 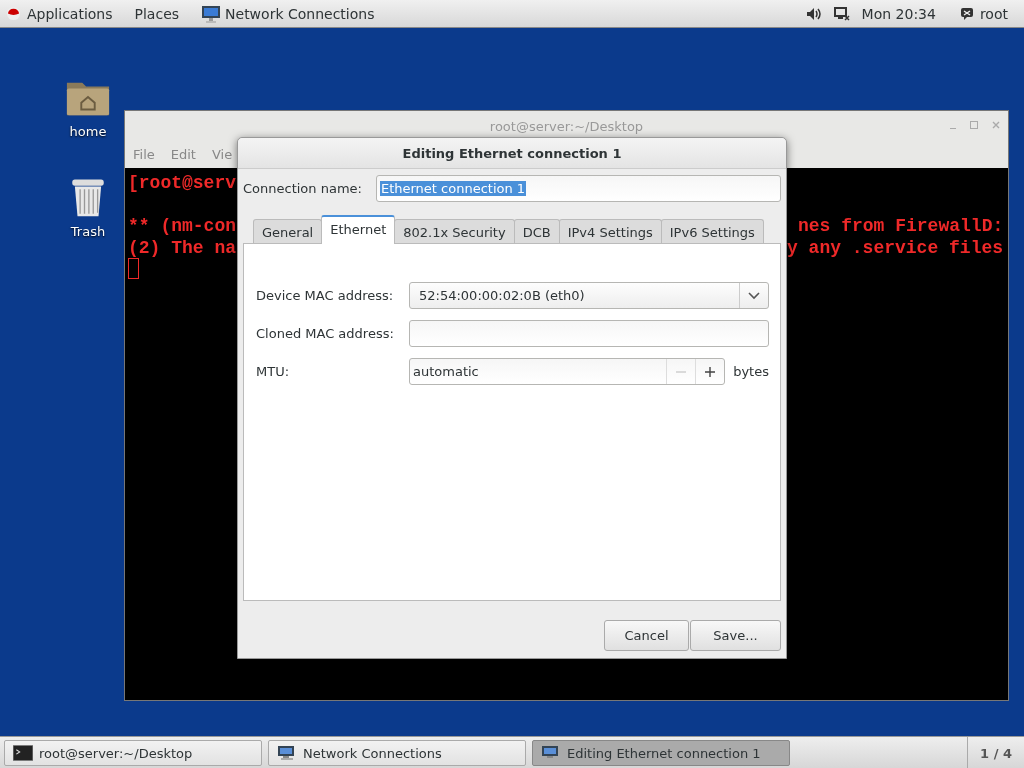 I want to click on tab: Ethernet, so click(x=358, y=229).